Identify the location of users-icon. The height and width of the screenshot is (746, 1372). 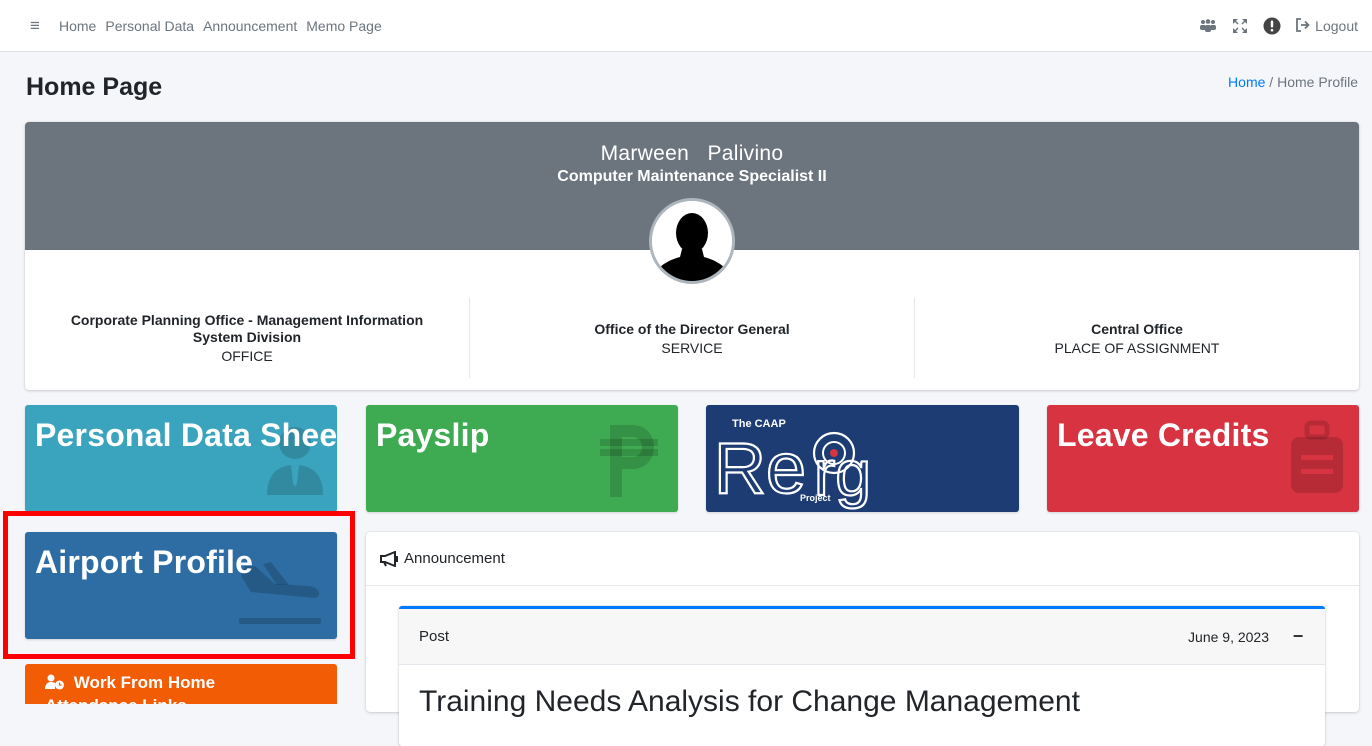
(1208, 26).